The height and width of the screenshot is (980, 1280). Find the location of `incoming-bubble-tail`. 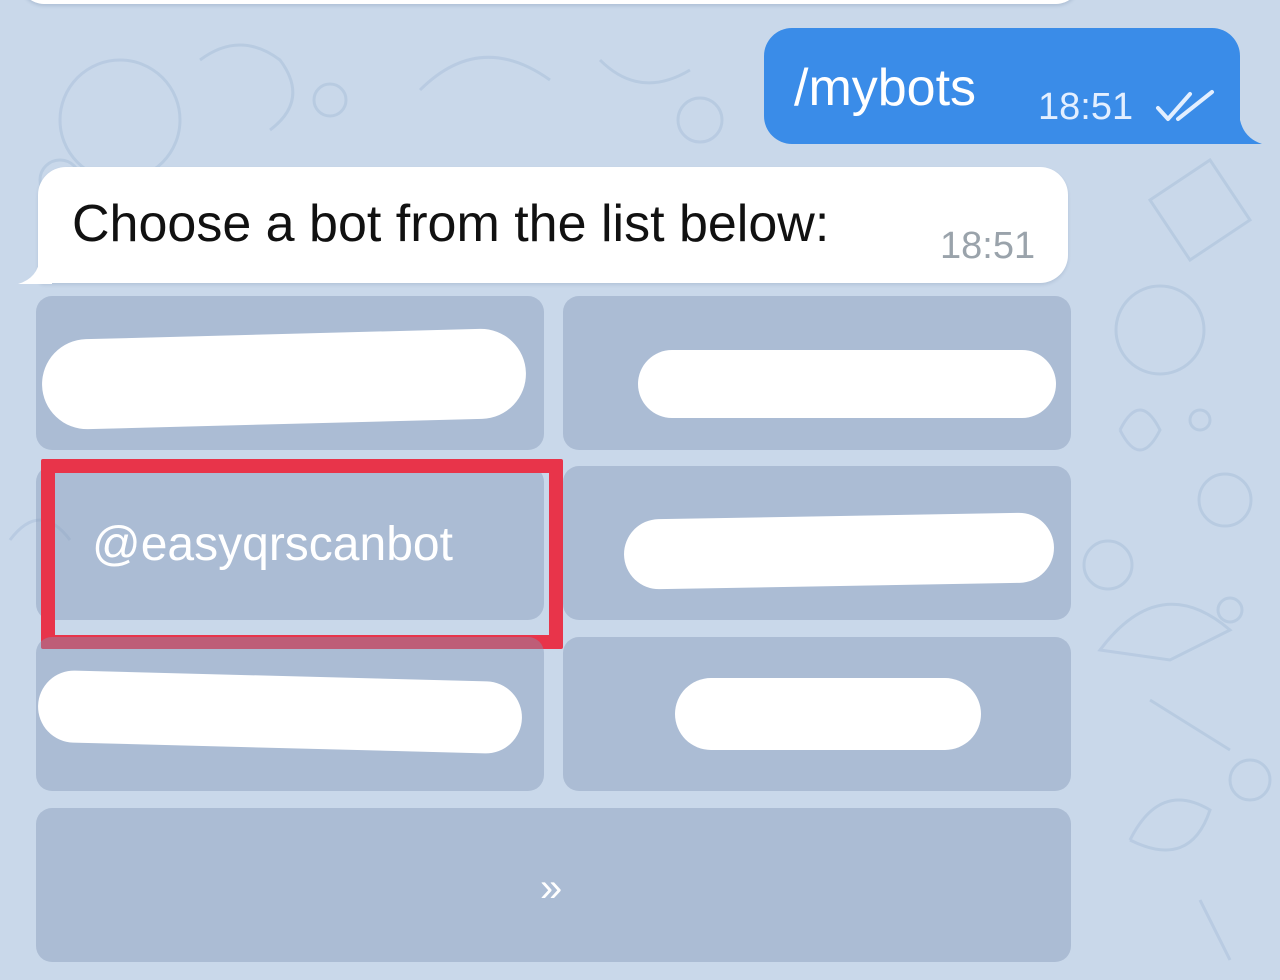

incoming-bubble-tail is located at coordinates (35, 271).